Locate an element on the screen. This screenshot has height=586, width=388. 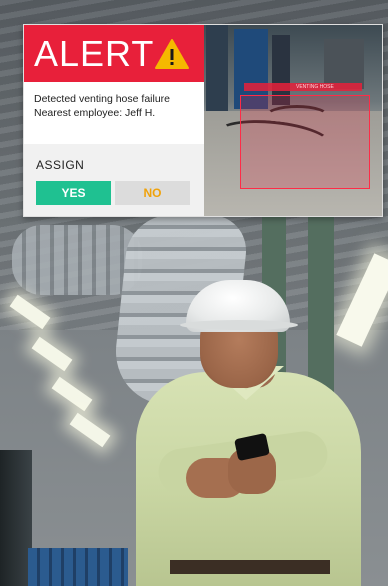
hard-hat-brim is located at coordinates (239, 325).